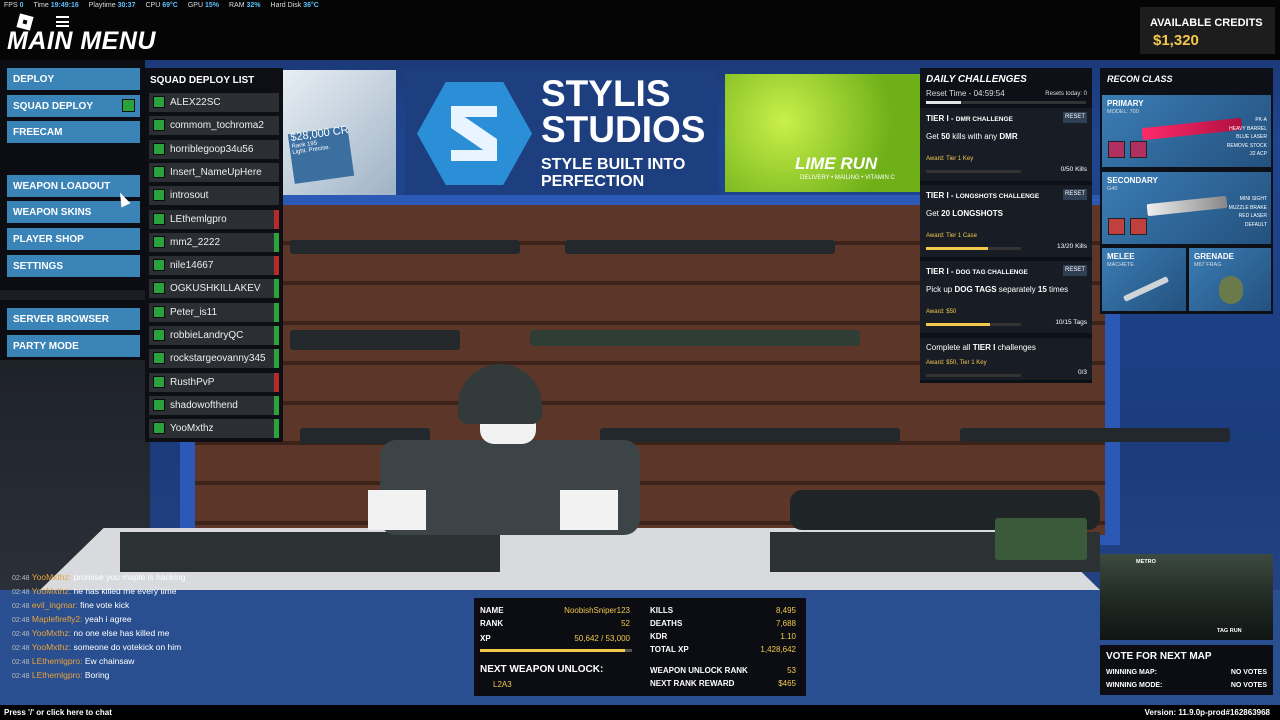 This screenshot has height=720, width=1280. Describe the element at coordinates (613, 173) in the screenshot. I see `studio-slogan: STYLE BUILT INTO PERFECTION` at that location.